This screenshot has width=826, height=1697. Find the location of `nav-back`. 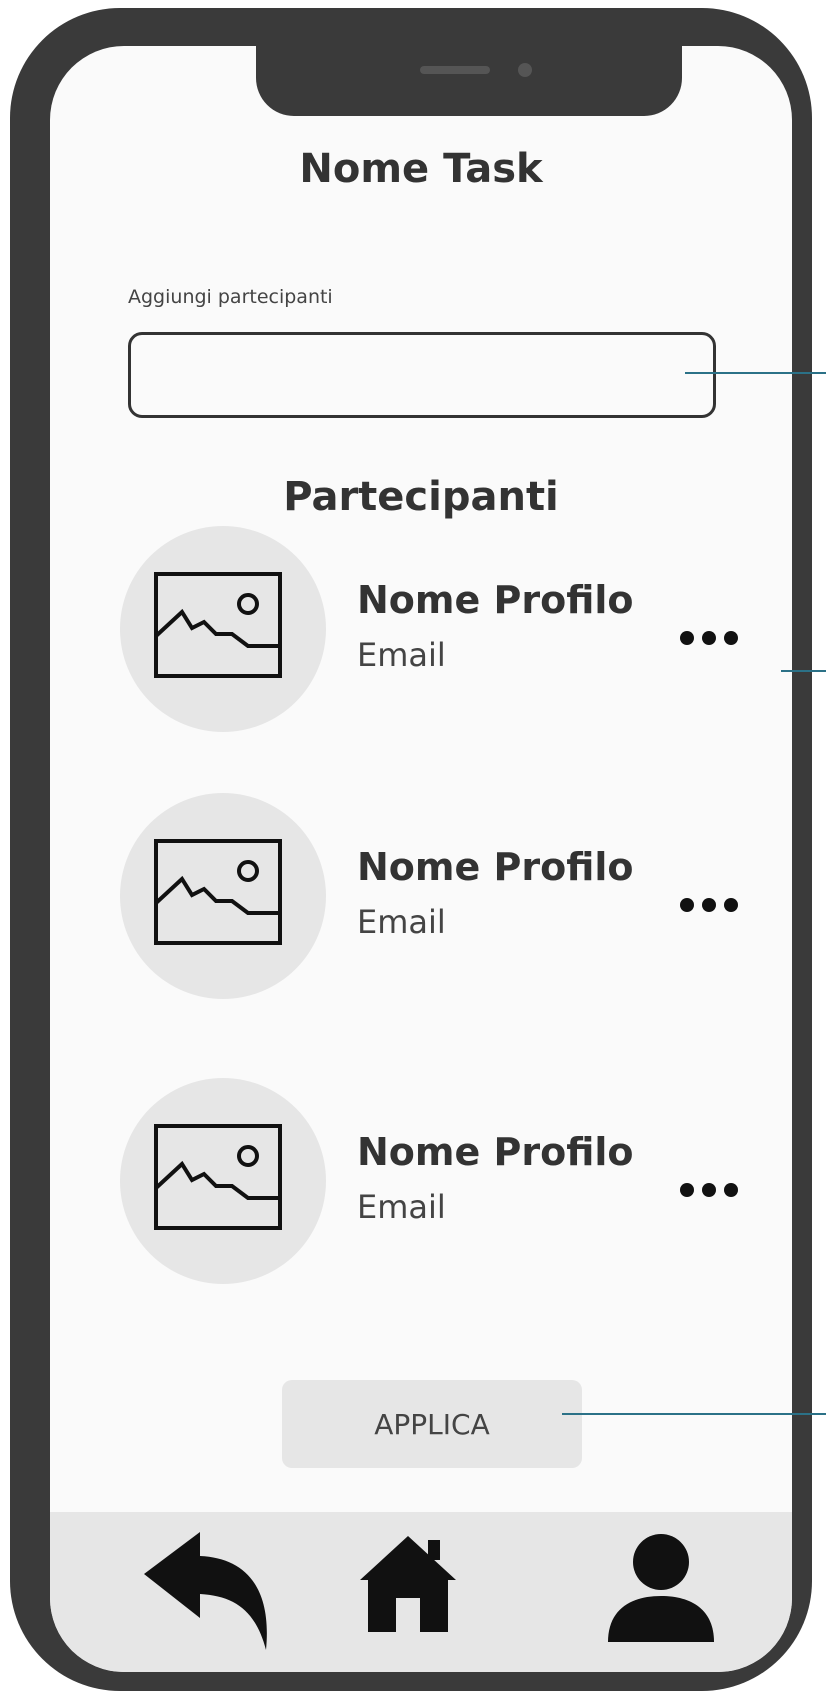

nav-back is located at coordinates (207, 1593).